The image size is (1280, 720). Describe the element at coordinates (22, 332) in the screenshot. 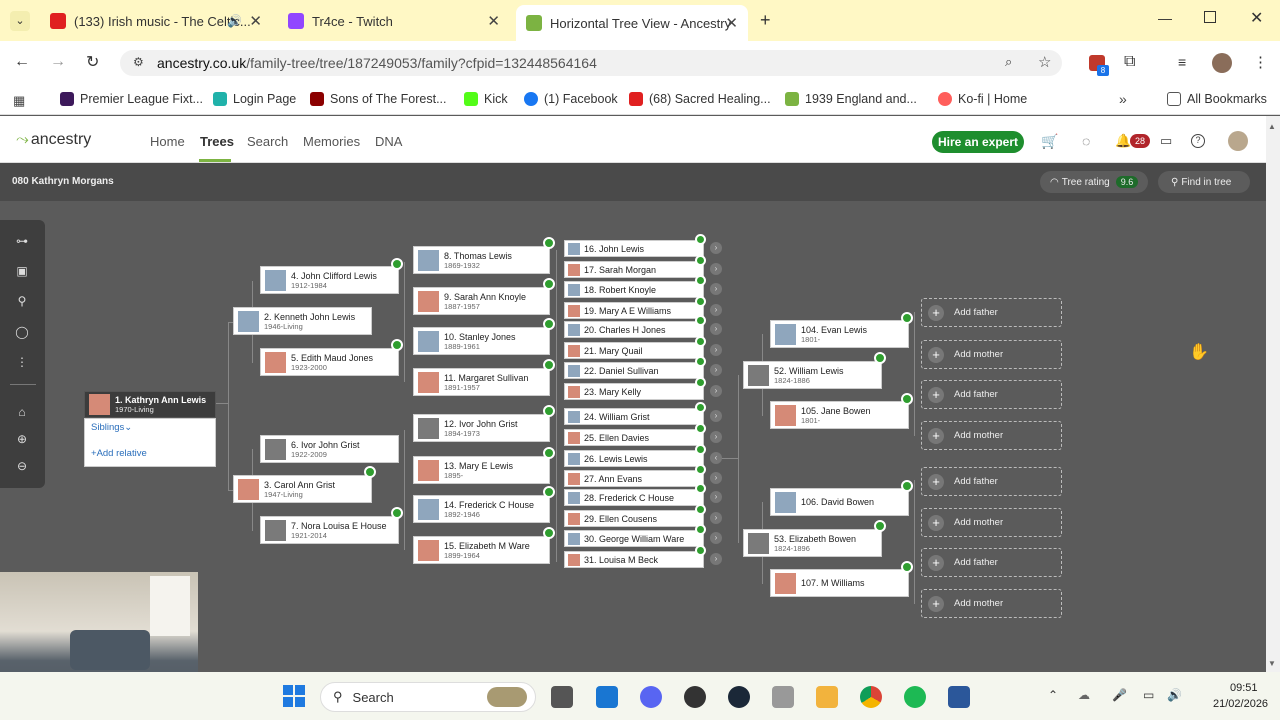

I see `comment-icon: ◯` at that location.